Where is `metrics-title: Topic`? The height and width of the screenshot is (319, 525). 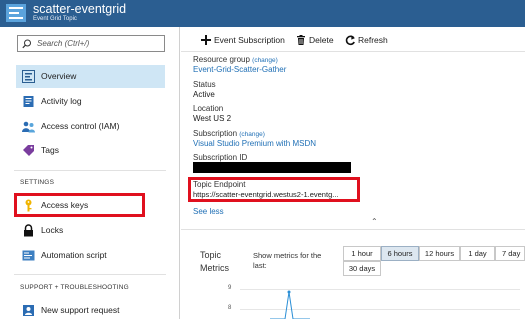 metrics-title: Topic is located at coordinates (211, 255).